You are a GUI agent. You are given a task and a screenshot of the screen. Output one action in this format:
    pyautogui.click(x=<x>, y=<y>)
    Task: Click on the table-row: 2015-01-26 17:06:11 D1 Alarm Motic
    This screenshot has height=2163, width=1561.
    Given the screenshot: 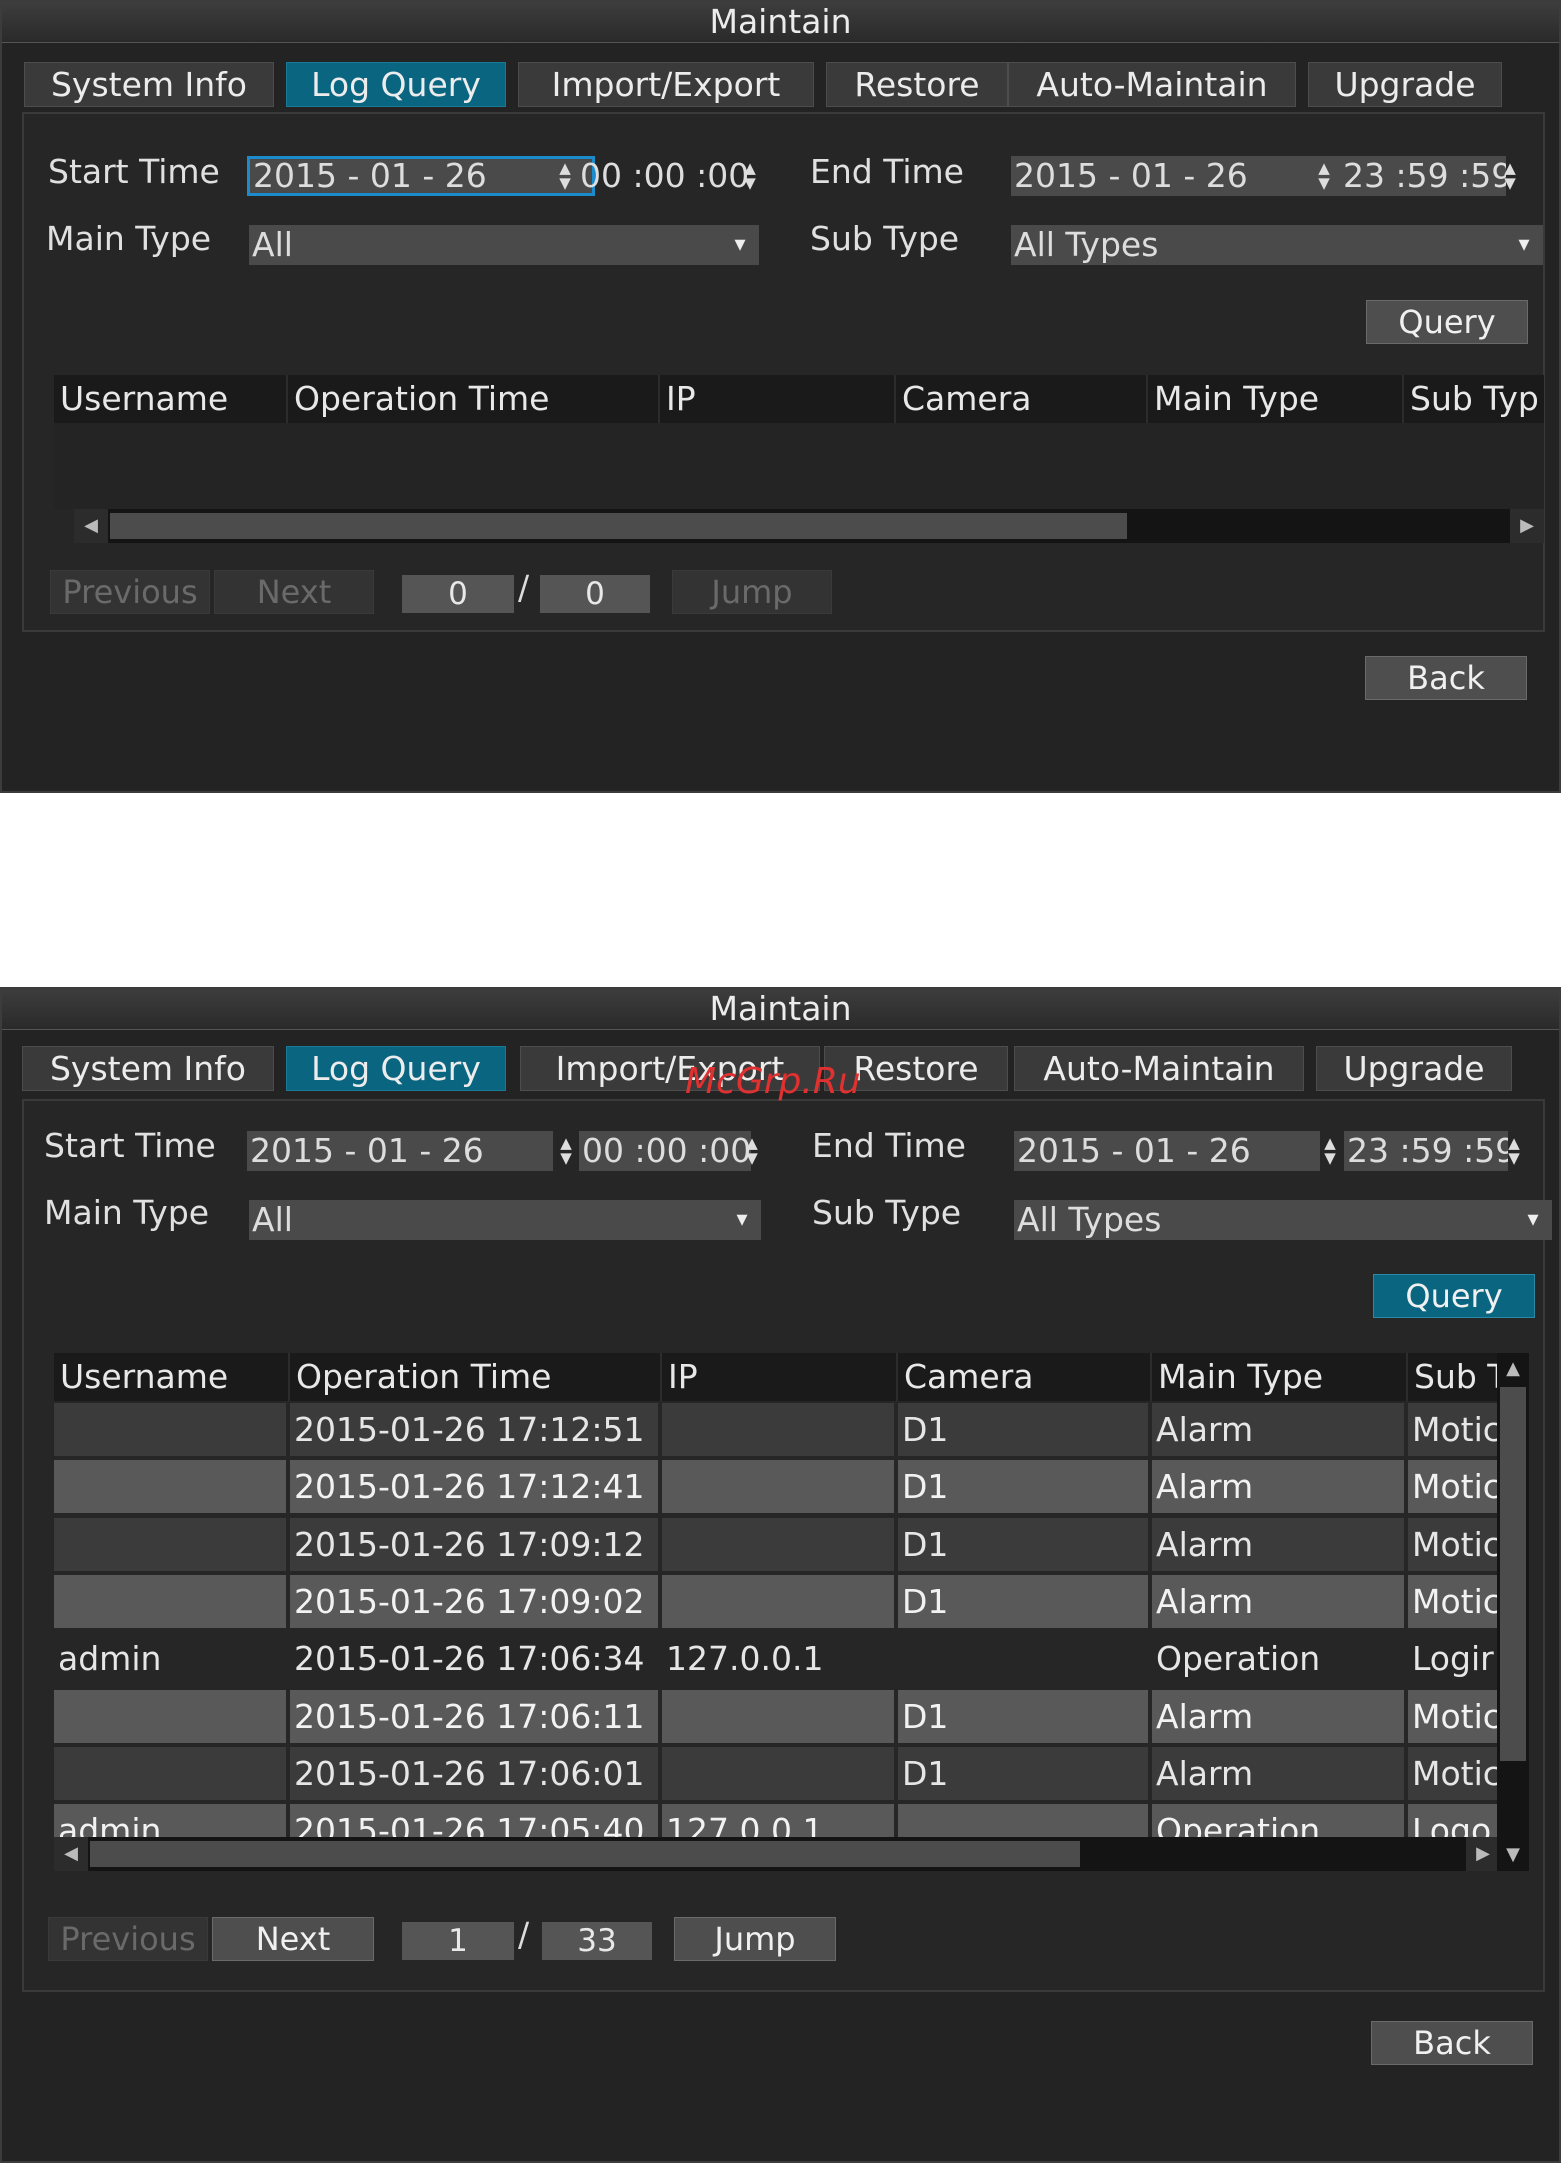 What is the action you would take?
    pyautogui.click(x=777, y=1716)
    